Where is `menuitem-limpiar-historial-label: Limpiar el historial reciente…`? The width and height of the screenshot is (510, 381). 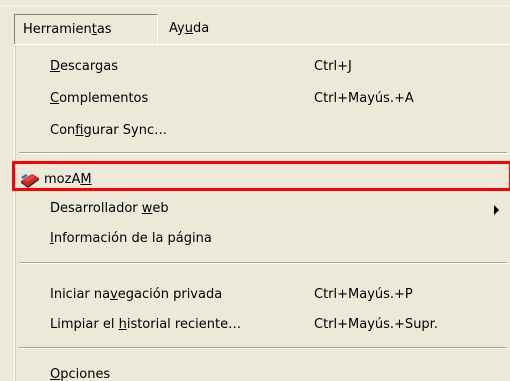 menuitem-limpiar-historial-label: Limpiar el historial reciente… is located at coordinates (146, 324).